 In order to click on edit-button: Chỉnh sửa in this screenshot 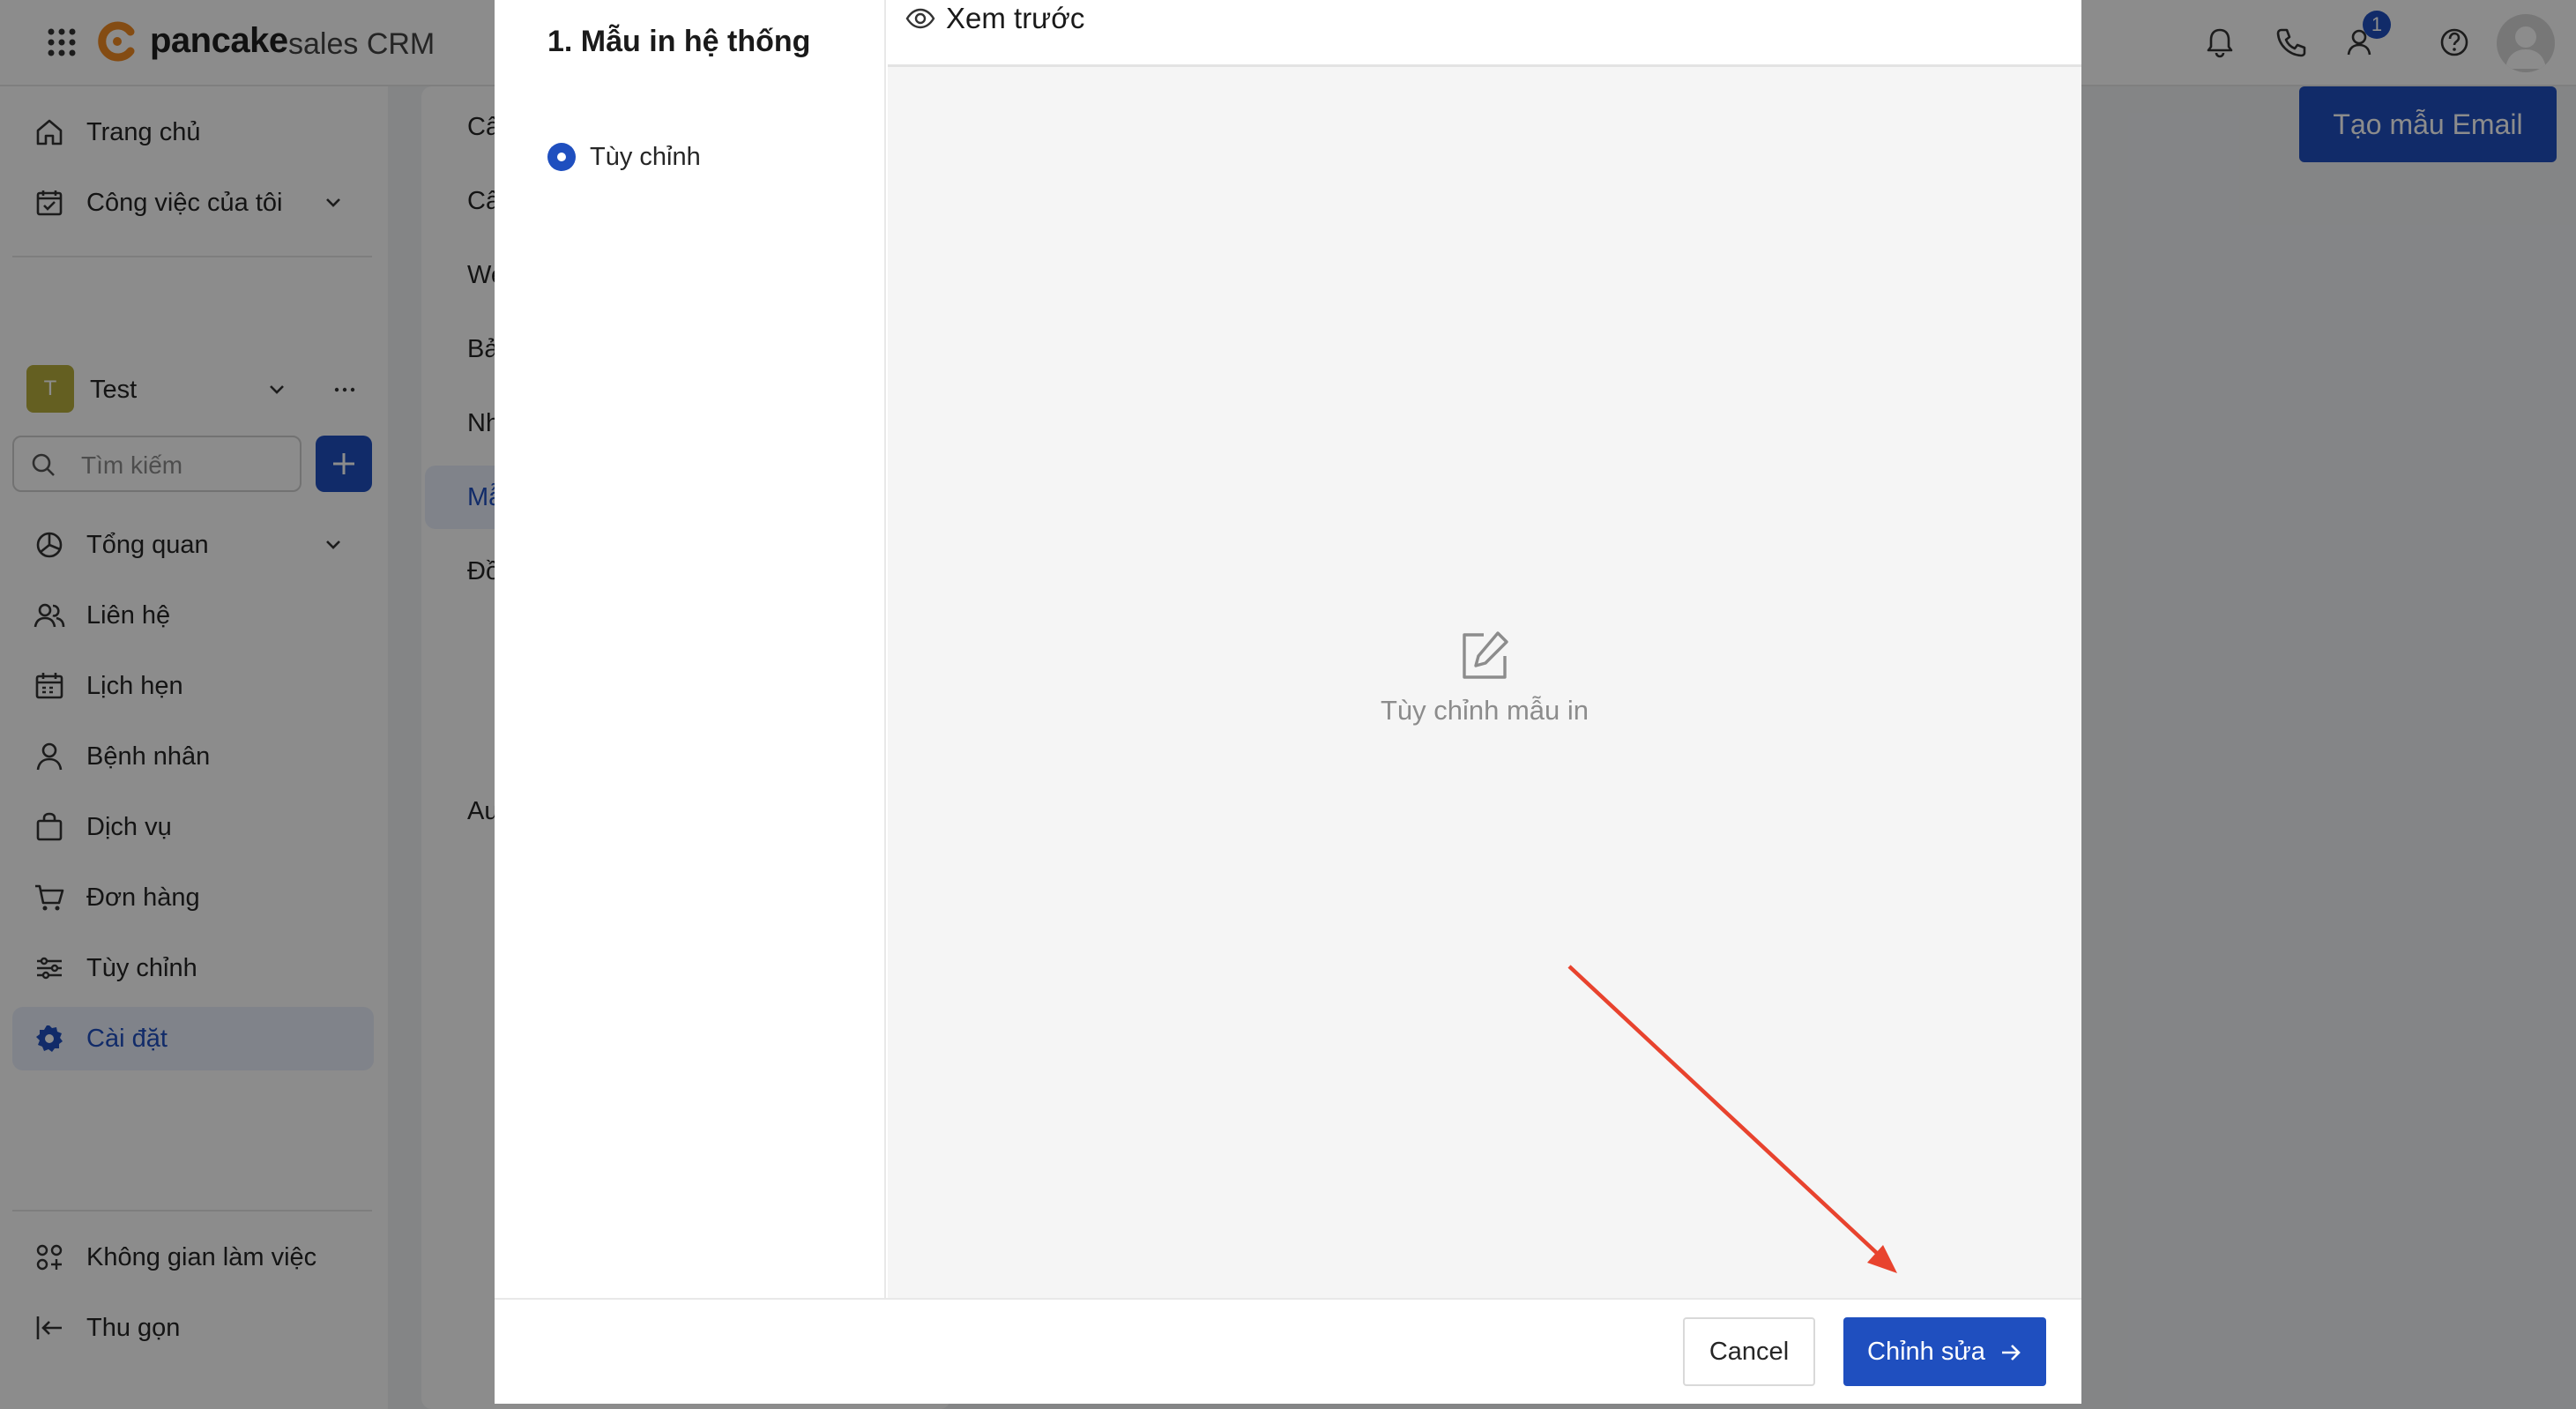, I will do `click(1944, 1351)`.